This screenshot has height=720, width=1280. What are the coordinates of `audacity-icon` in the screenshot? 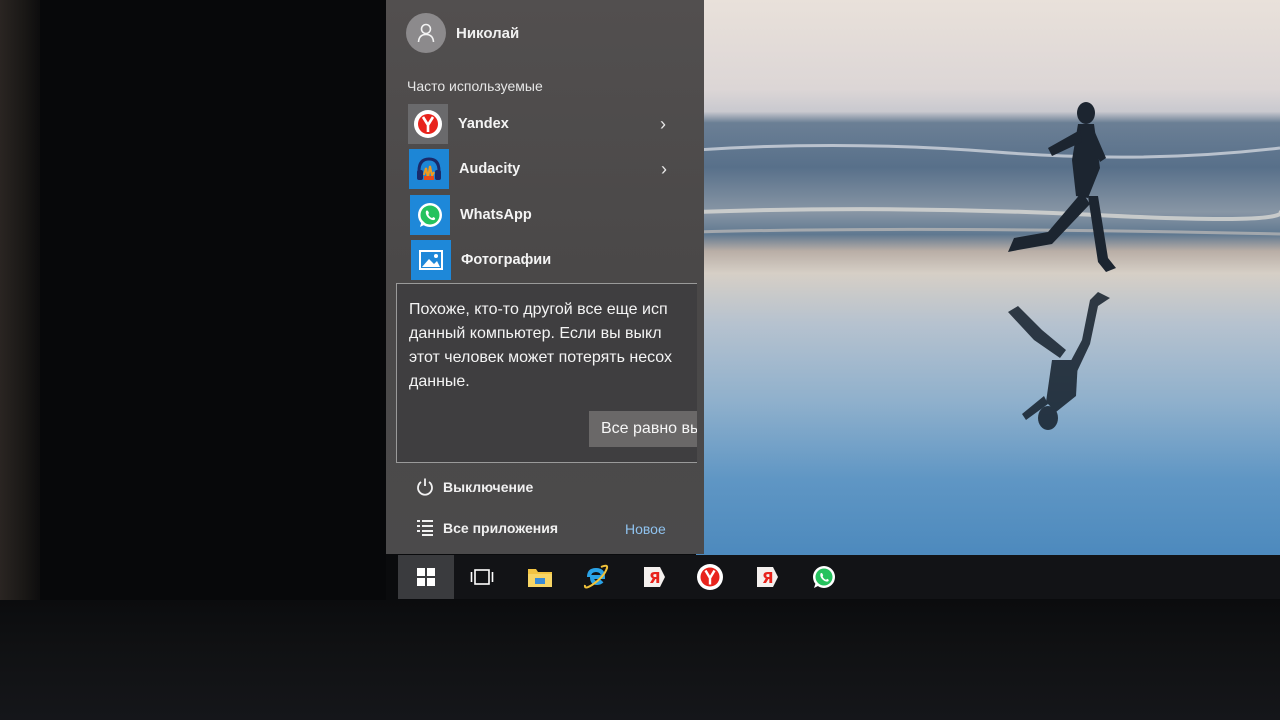 It's located at (429, 169).